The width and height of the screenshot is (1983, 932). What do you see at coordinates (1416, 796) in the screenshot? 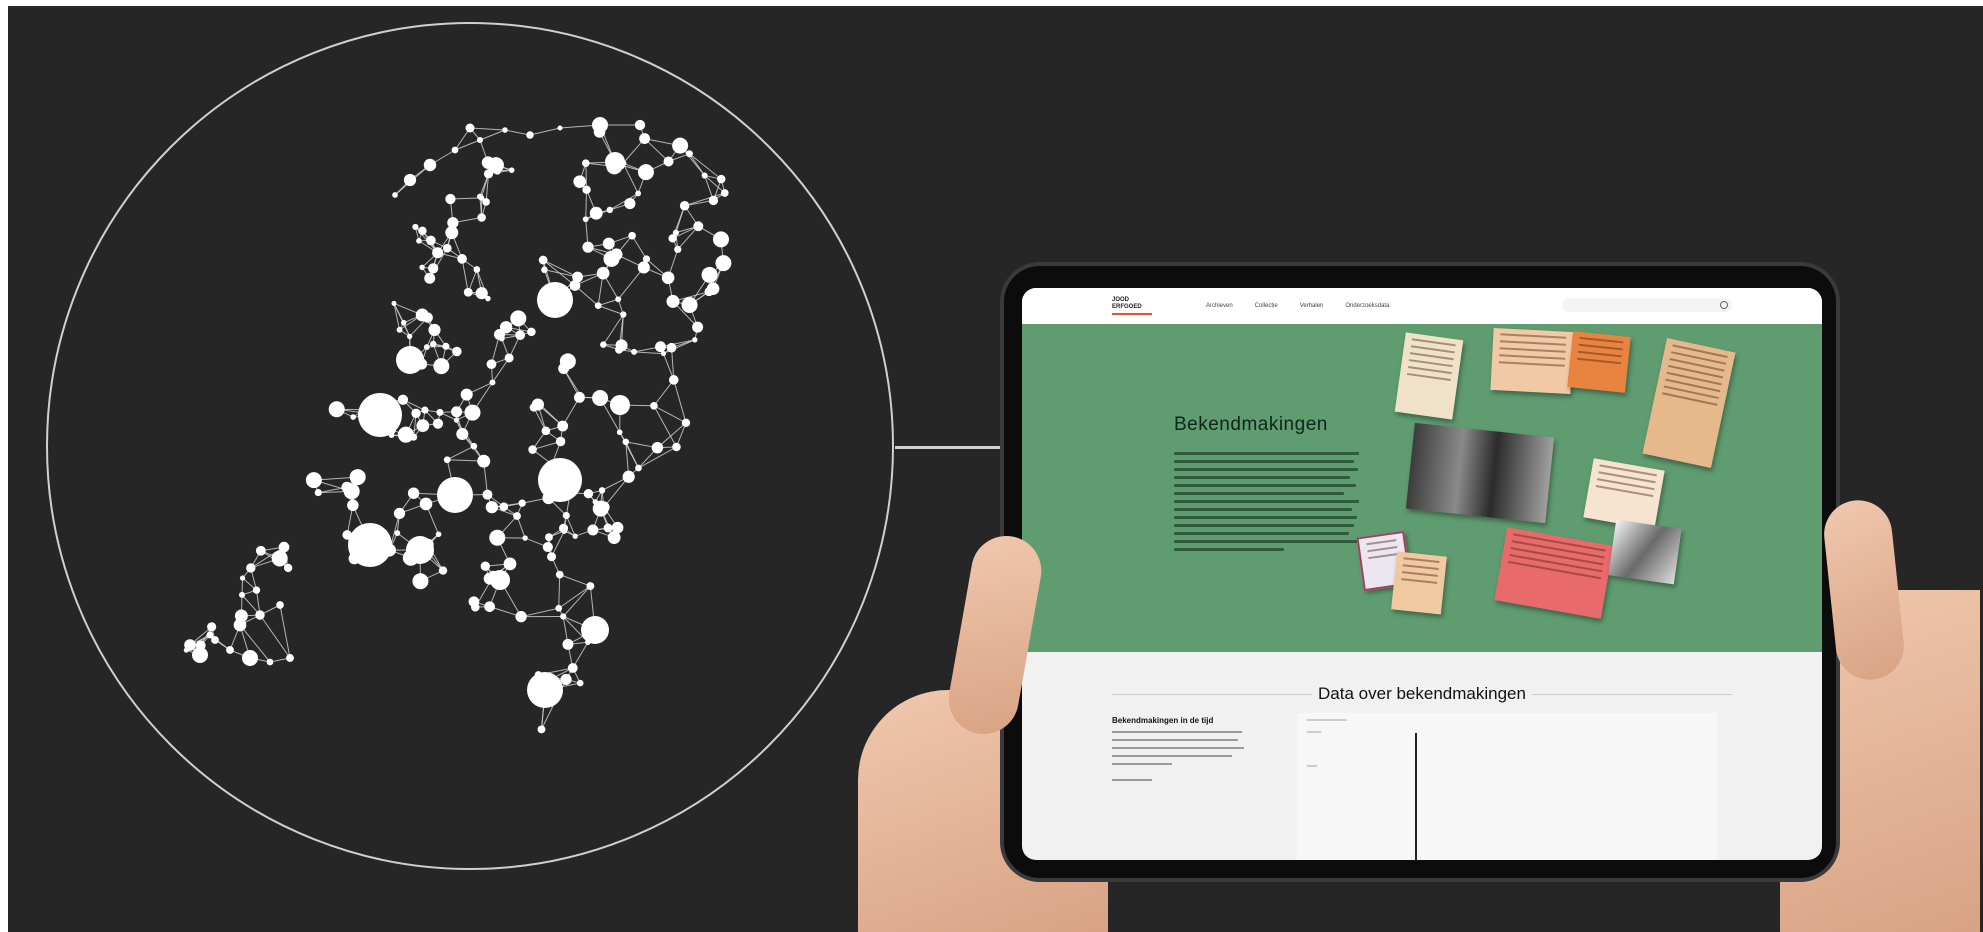
I see `chart-axis` at bounding box center [1416, 796].